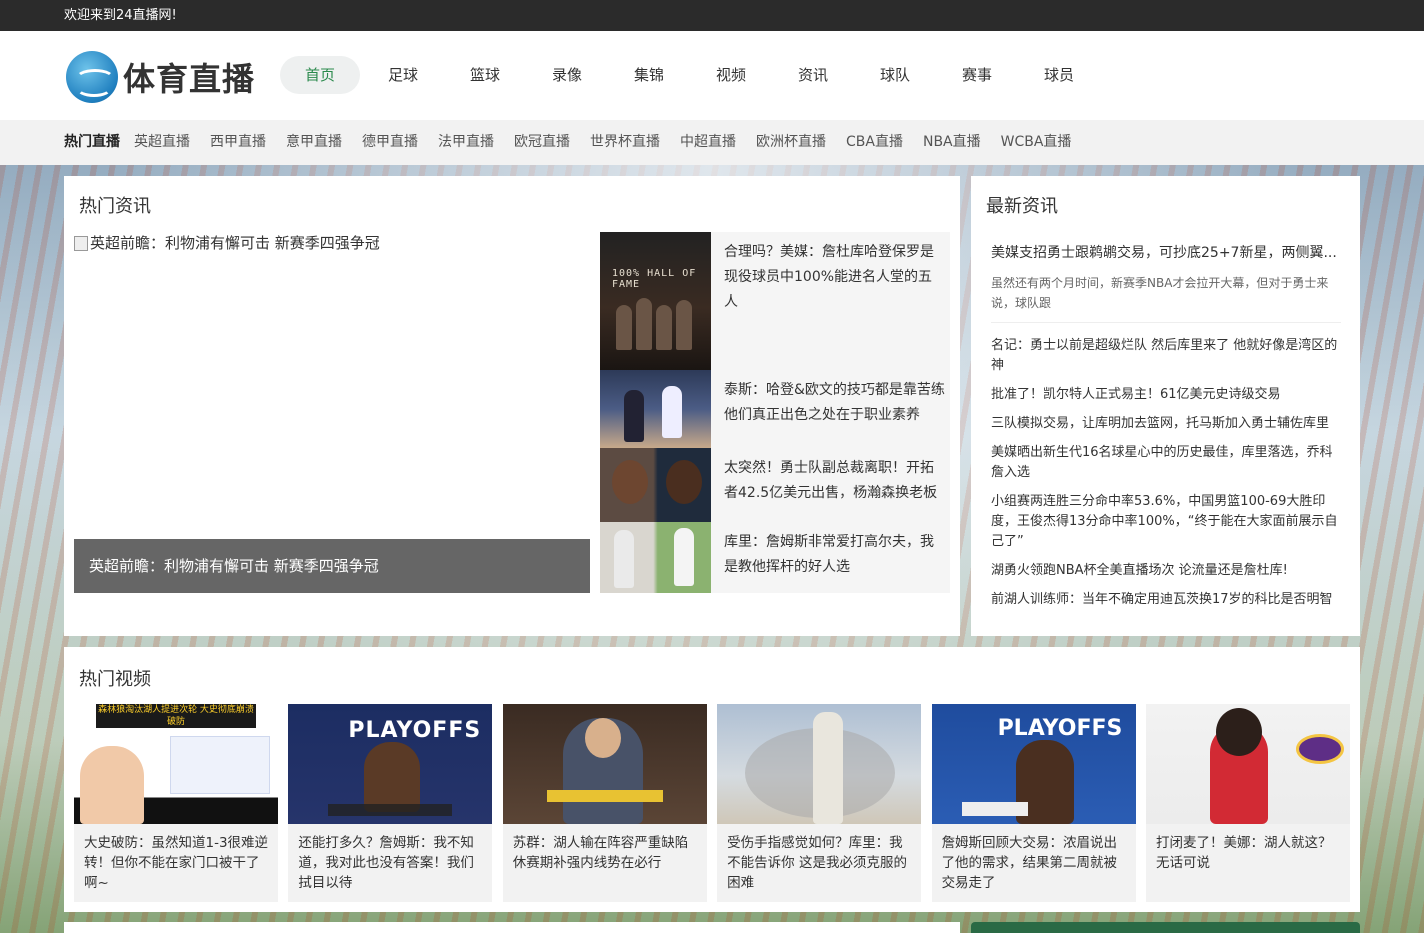 The height and width of the screenshot is (933, 1424). What do you see at coordinates (708, 142) in the screenshot?
I see `hot-live-link: 中超直播` at bounding box center [708, 142].